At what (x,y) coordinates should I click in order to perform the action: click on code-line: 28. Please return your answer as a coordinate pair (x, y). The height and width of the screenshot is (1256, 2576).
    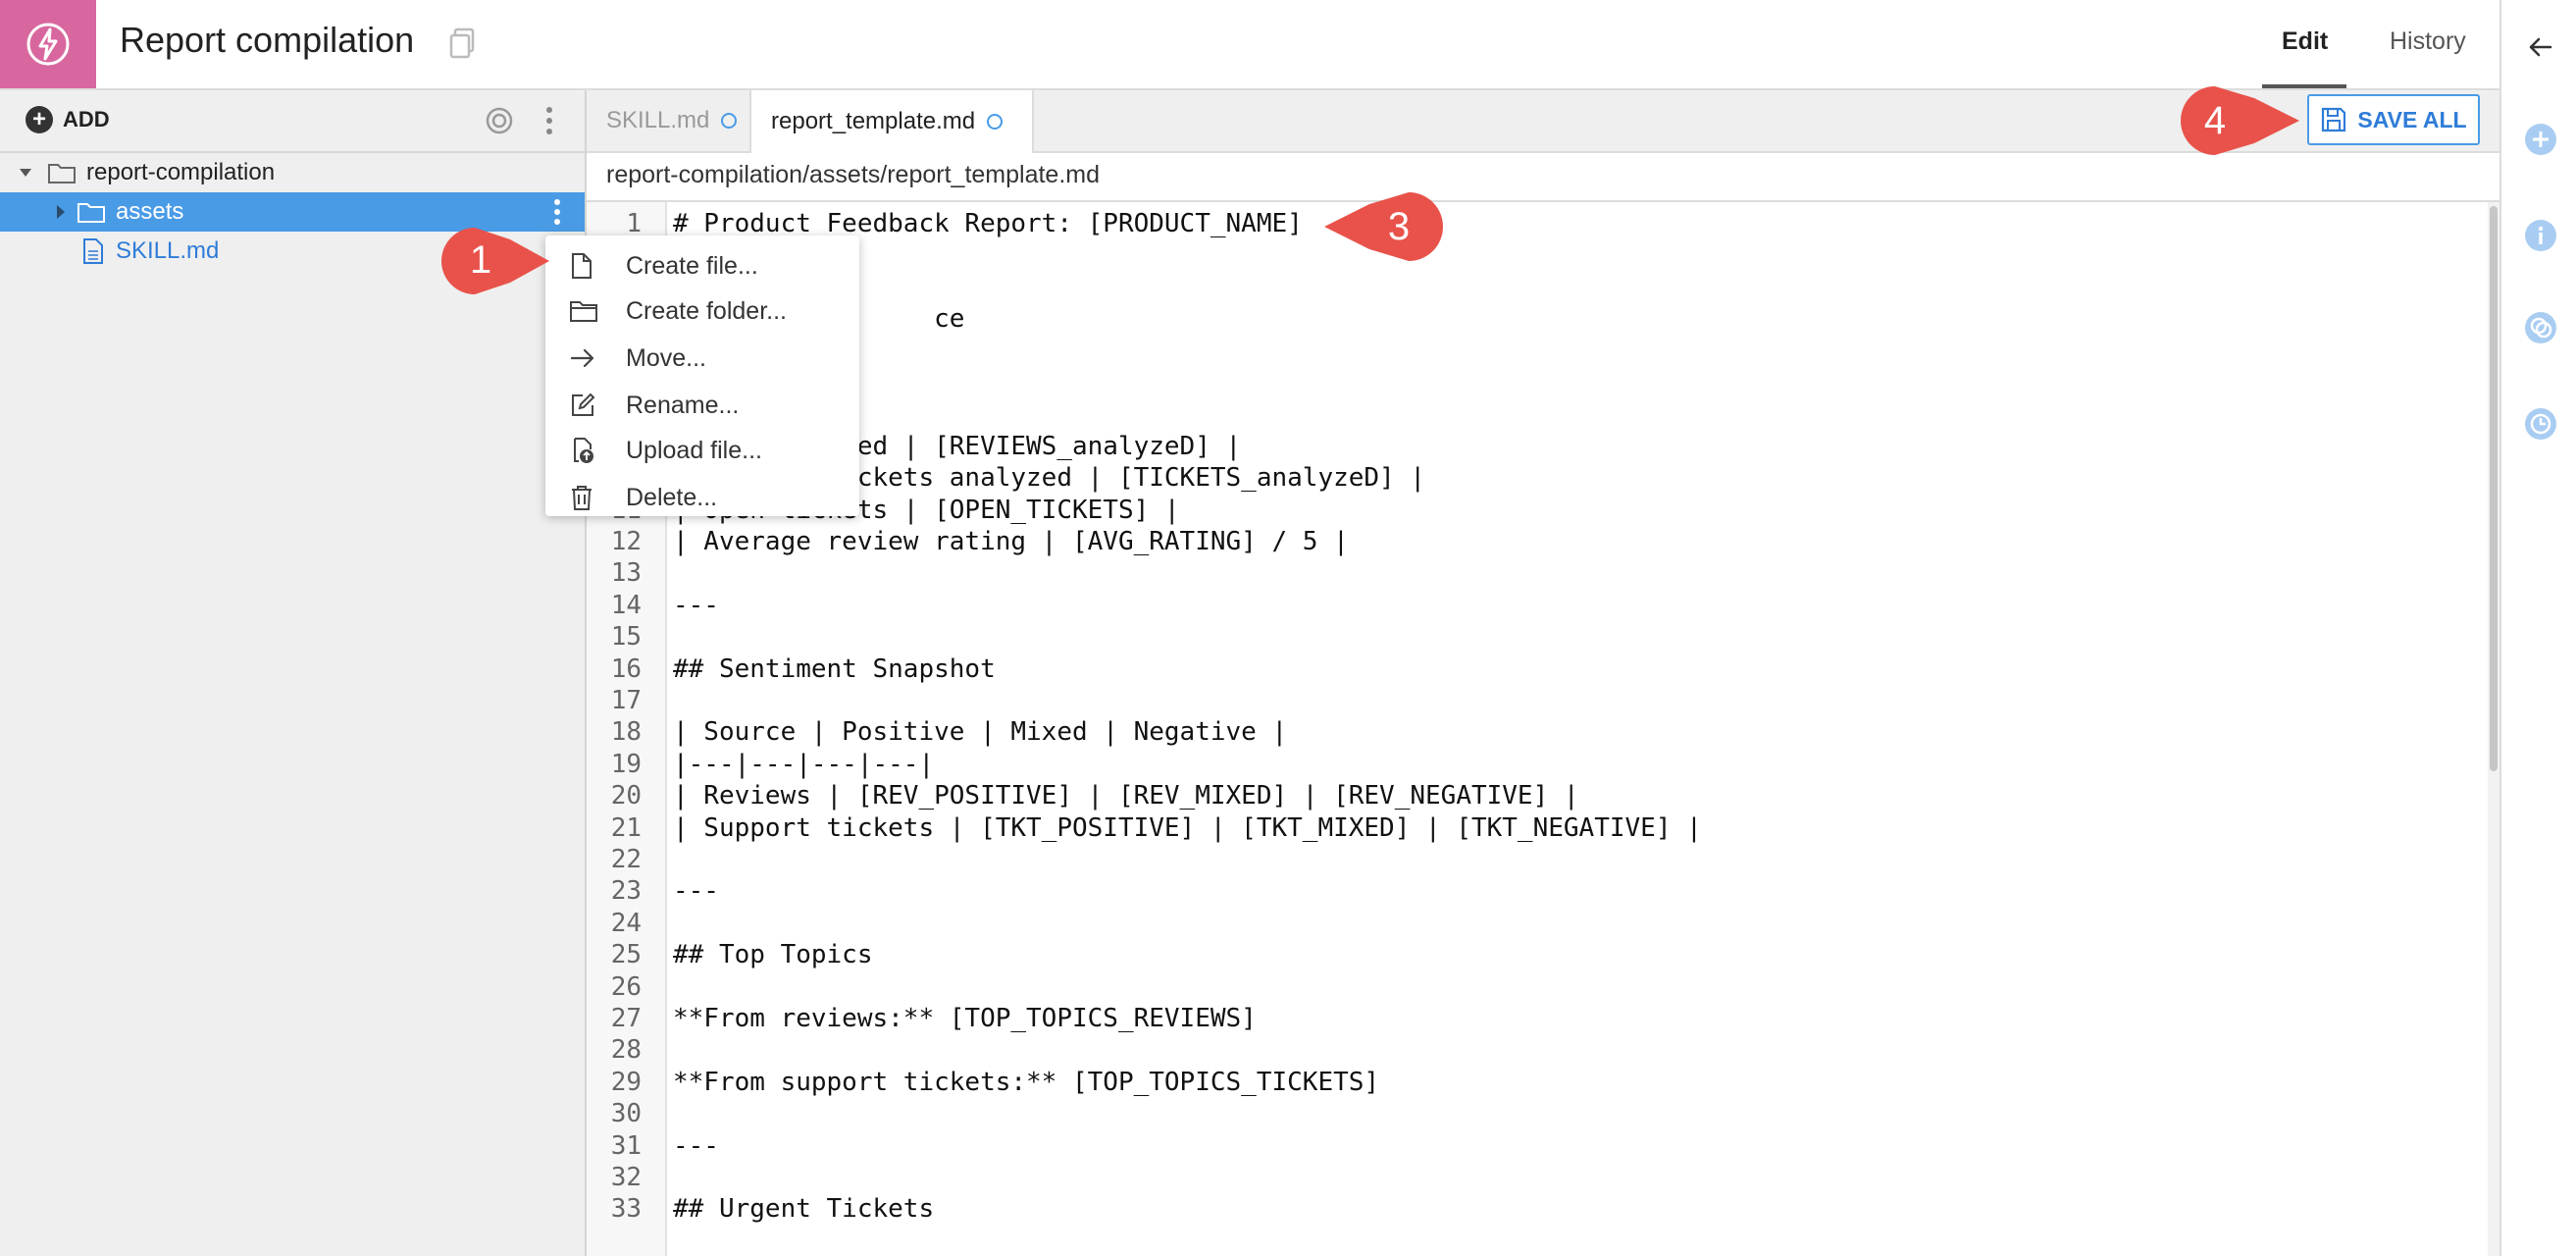
    Looking at the image, I should click on (1523, 1050).